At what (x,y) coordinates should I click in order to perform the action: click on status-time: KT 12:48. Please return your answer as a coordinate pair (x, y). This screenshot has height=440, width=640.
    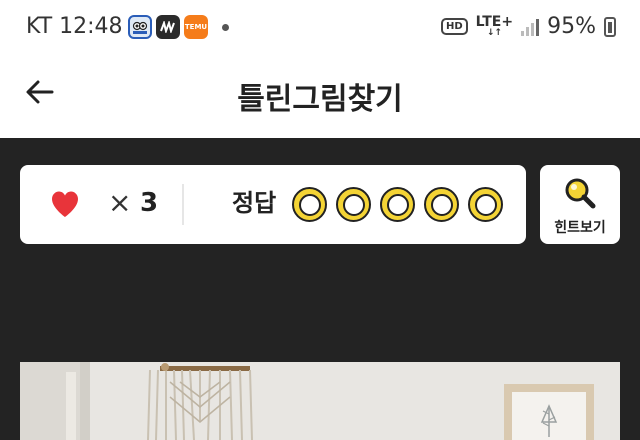
    Looking at the image, I should click on (74, 26).